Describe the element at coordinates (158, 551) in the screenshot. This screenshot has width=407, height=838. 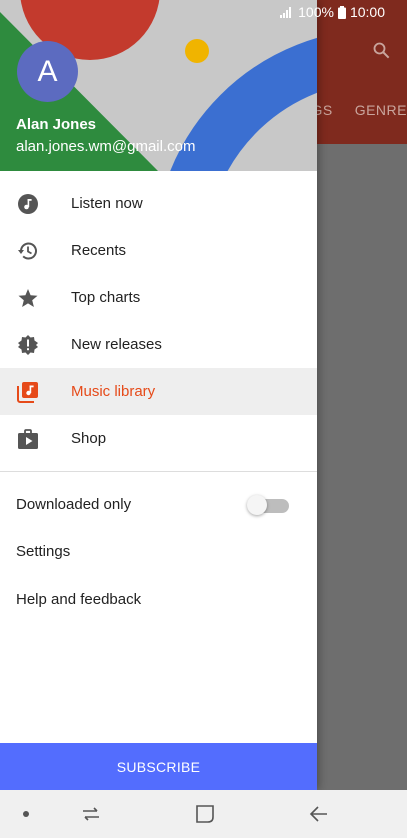
I see `settings-item: Settings` at that location.